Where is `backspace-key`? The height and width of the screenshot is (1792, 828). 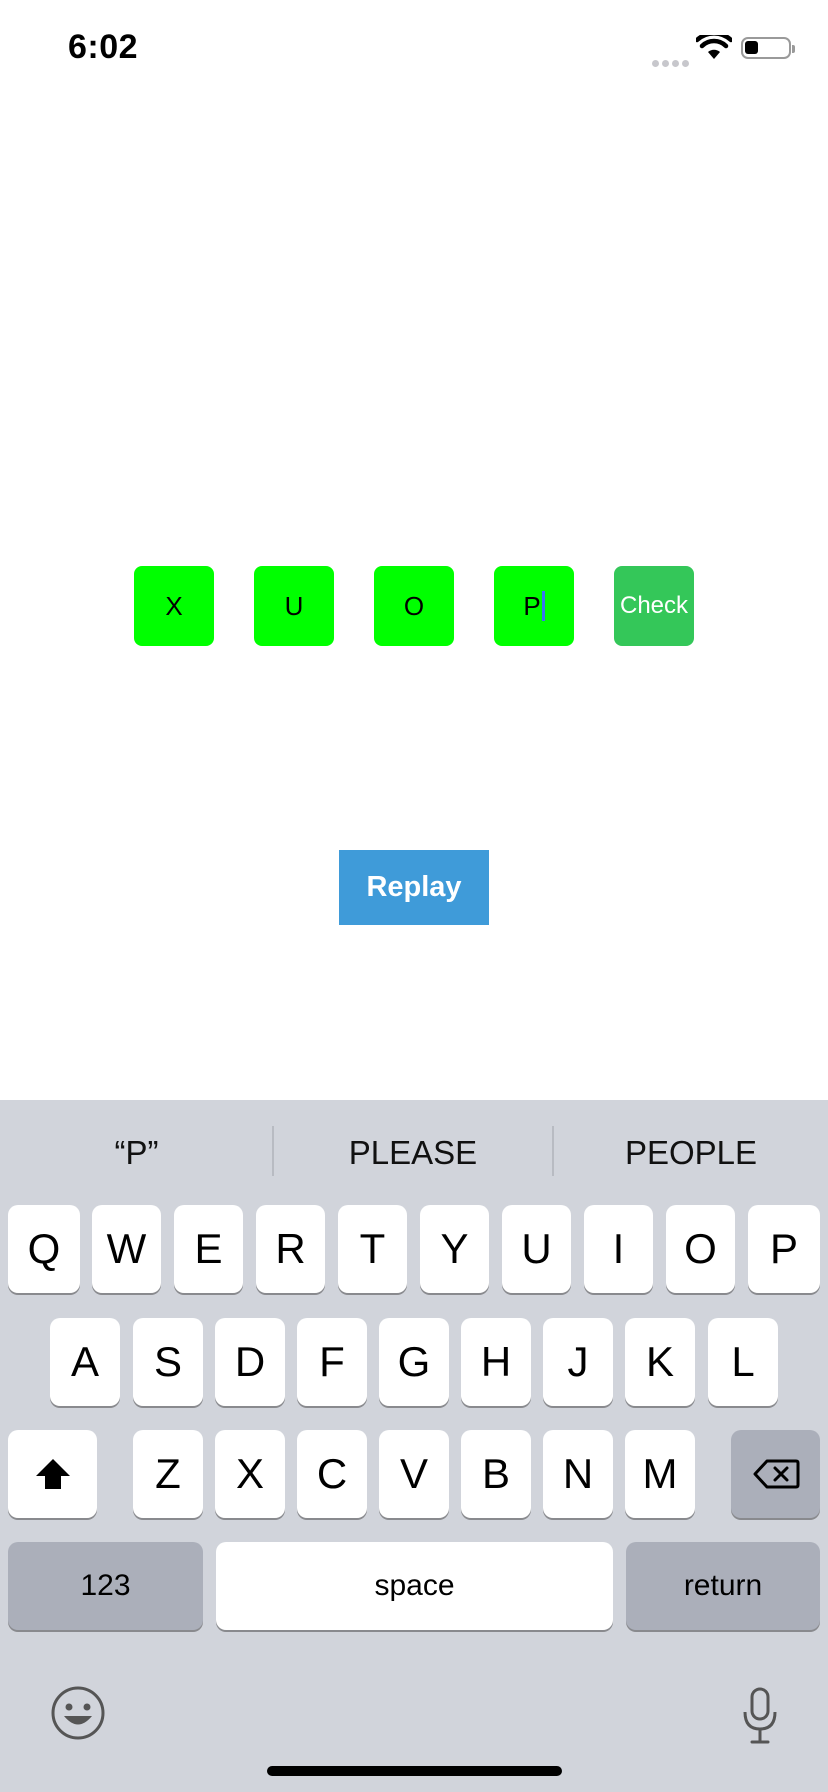
backspace-key is located at coordinates (775, 1474).